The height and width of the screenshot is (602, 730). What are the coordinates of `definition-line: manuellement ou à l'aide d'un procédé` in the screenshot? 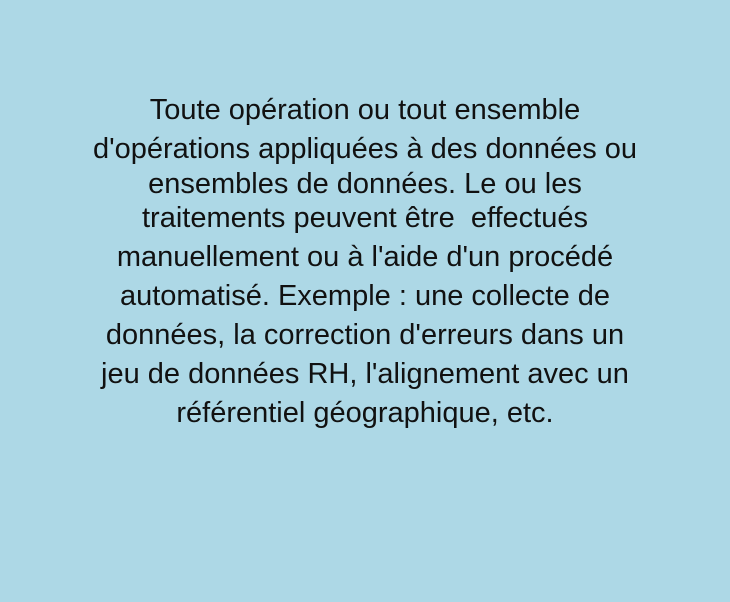 It's located at (365, 257).